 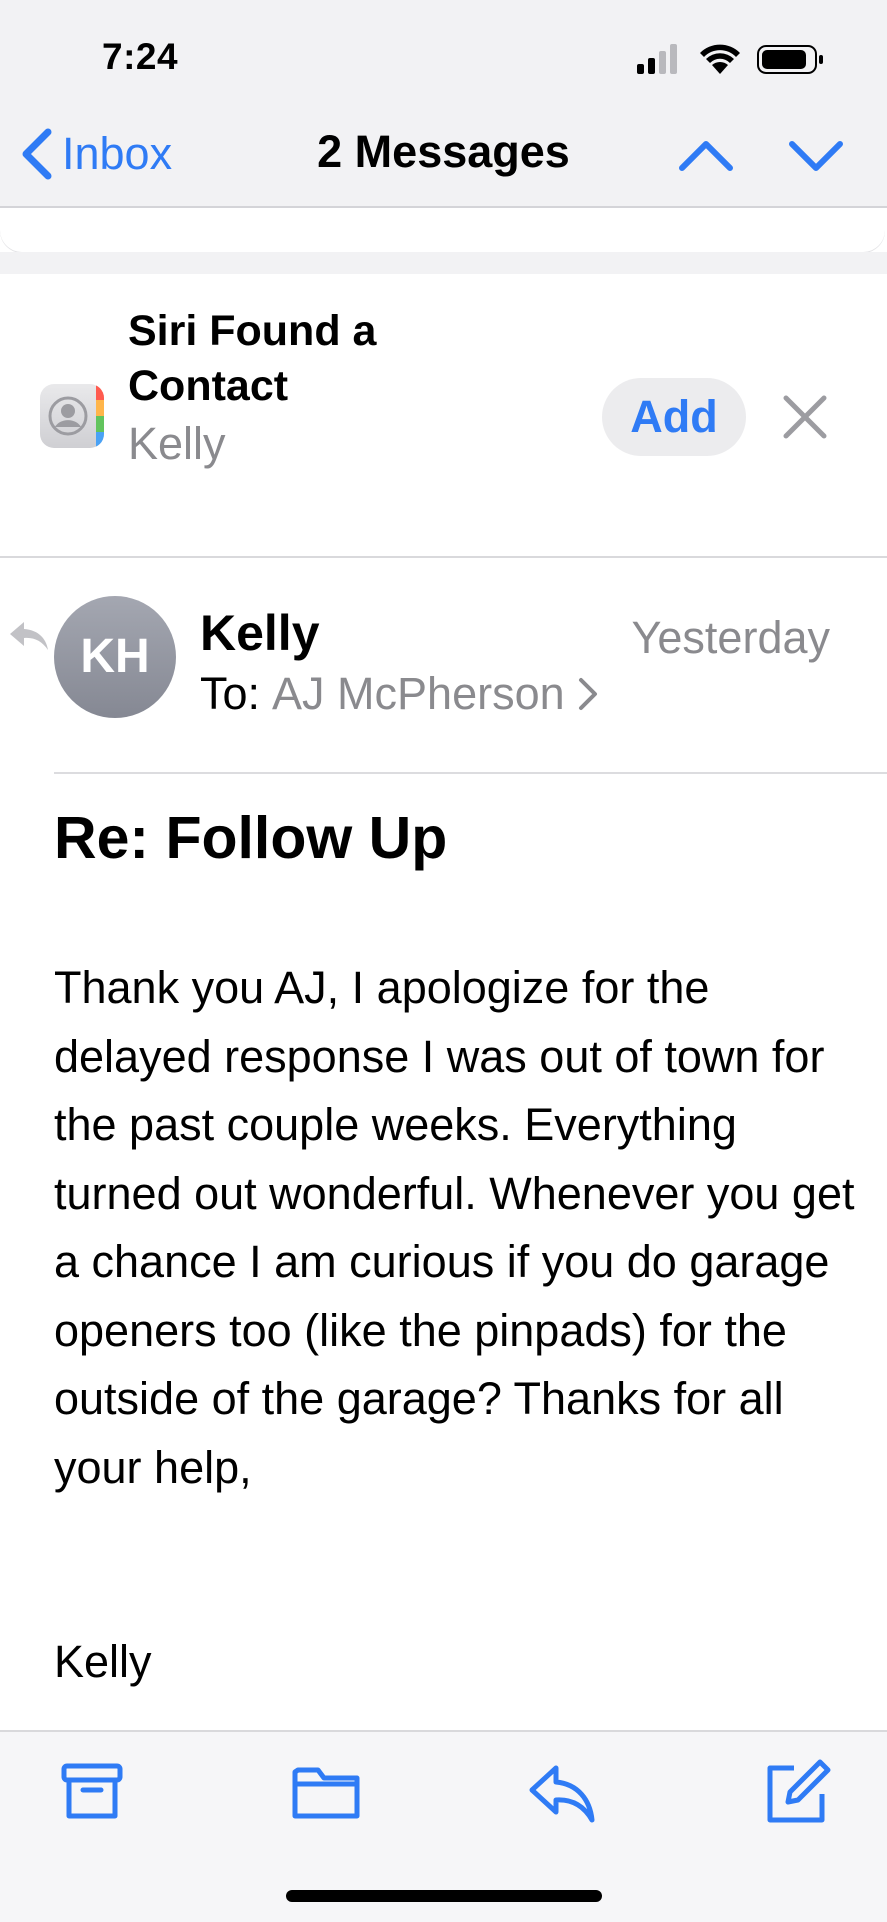 I want to click on message-date: Yesterday, so click(x=730, y=637).